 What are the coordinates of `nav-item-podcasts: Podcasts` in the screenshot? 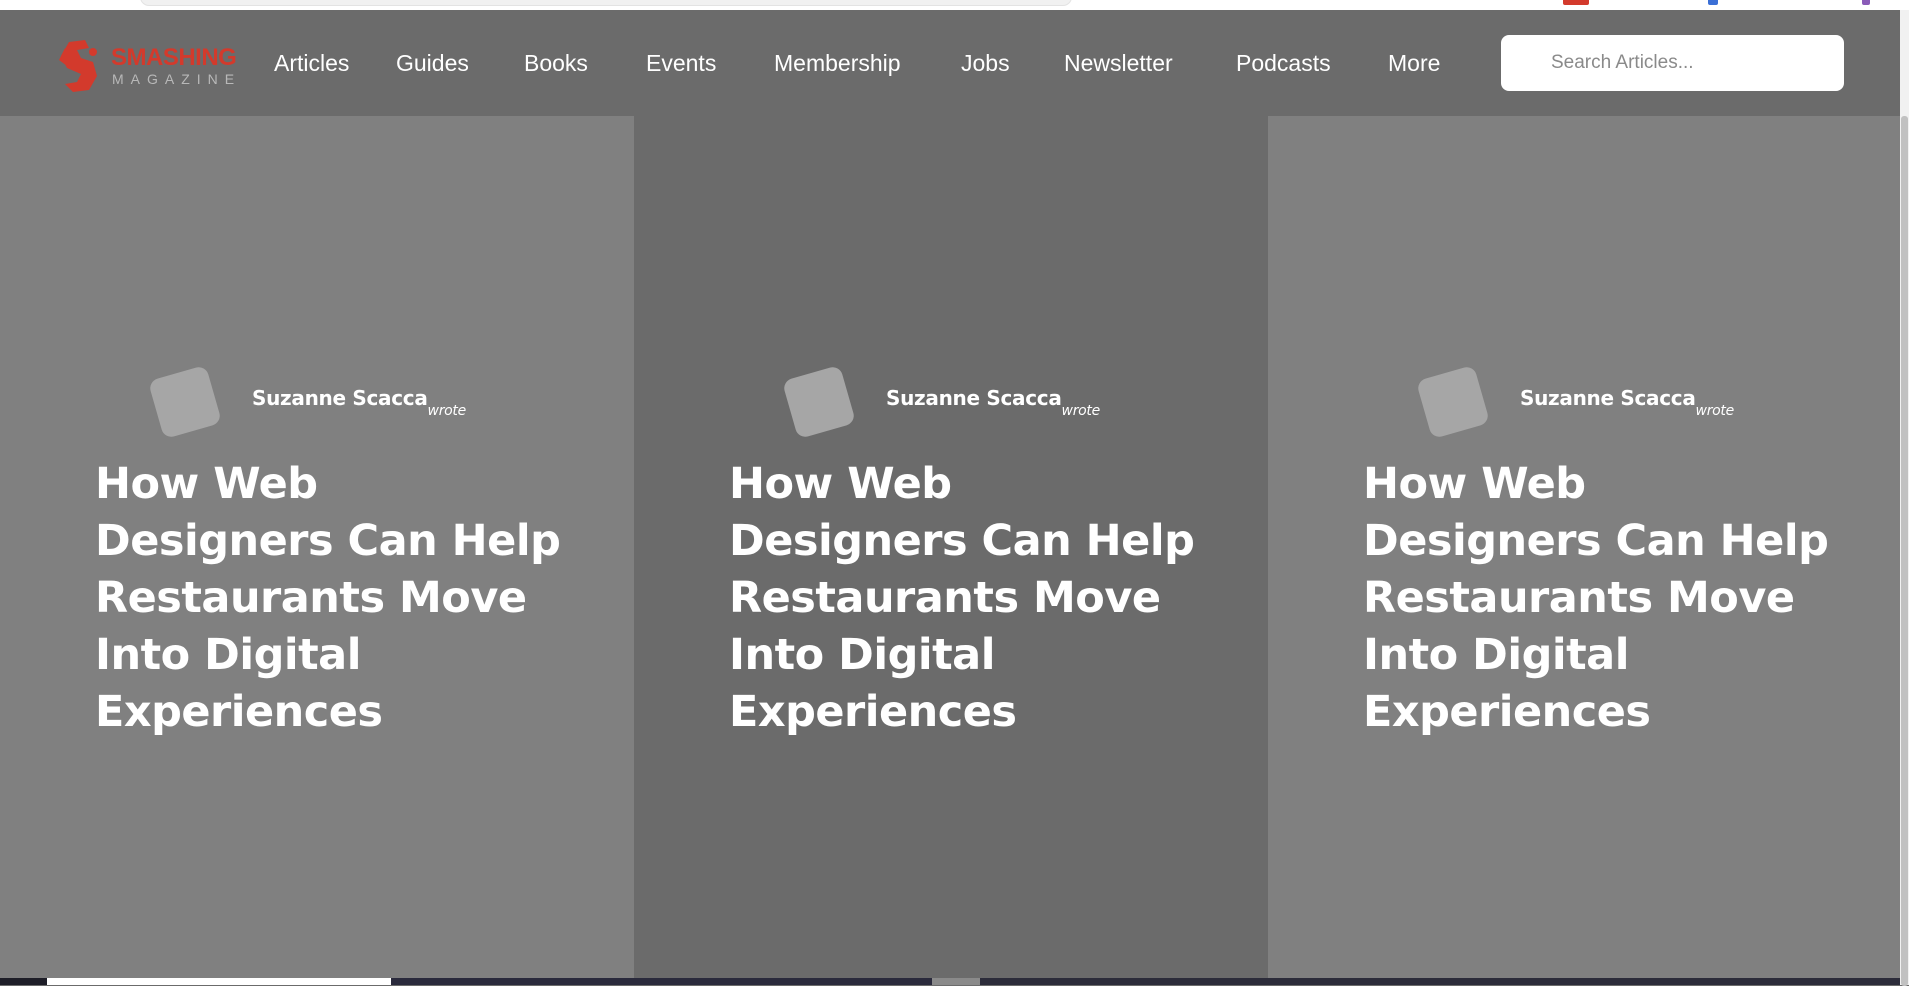 It's located at (1312, 63).